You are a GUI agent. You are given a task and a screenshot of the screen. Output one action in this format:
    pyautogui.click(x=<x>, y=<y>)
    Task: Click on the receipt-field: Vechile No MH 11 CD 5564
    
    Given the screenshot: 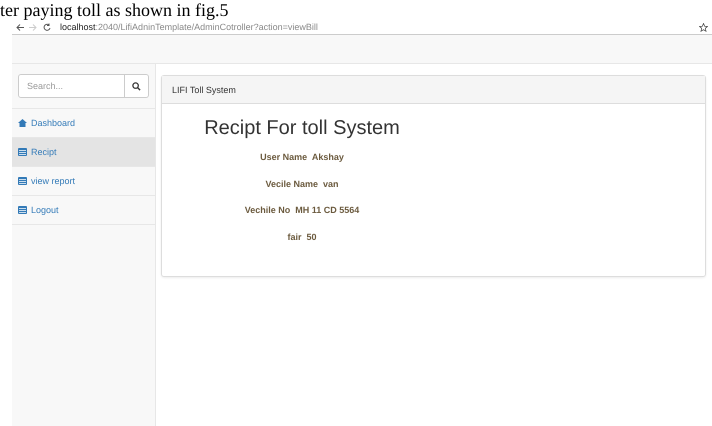 What is the action you would take?
    pyautogui.click(x=302, y=210)
    